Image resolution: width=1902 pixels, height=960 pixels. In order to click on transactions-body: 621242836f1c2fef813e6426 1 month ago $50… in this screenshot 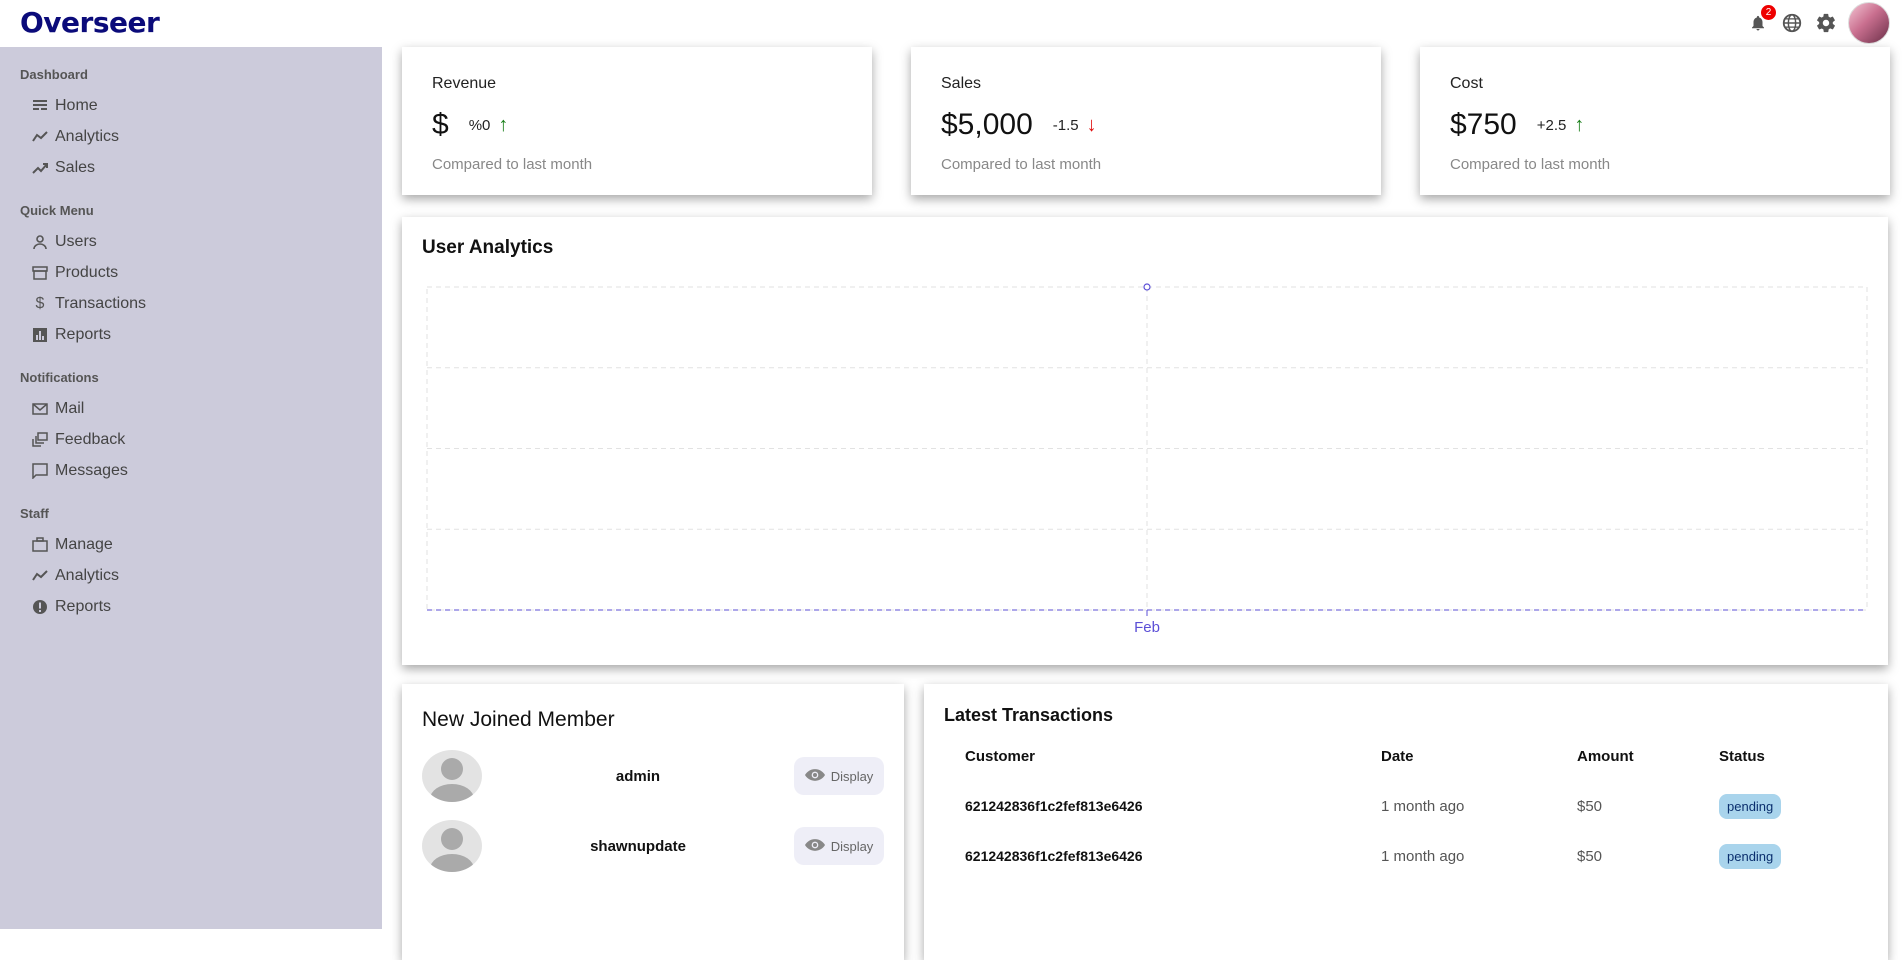, I will do `click(1415, 831)`.